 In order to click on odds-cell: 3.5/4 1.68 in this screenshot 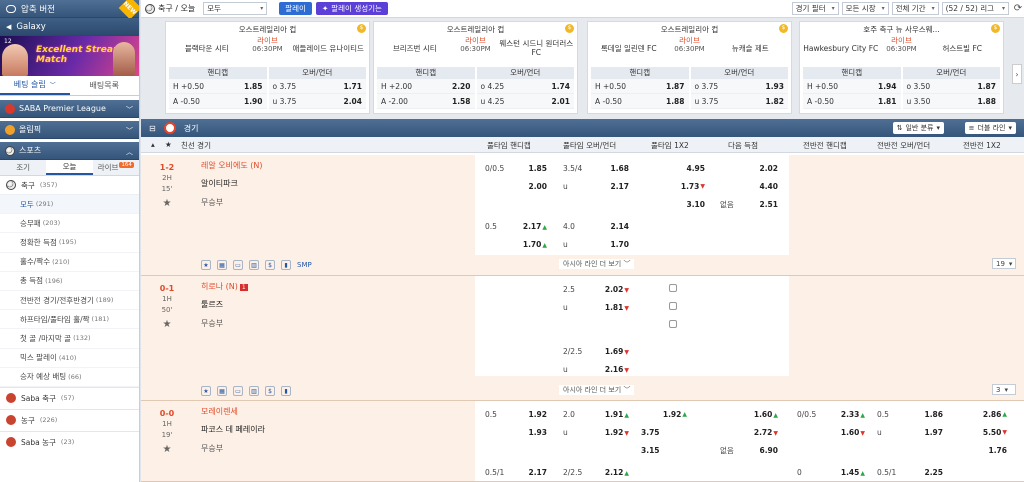, I will do `click(596, 168)`.